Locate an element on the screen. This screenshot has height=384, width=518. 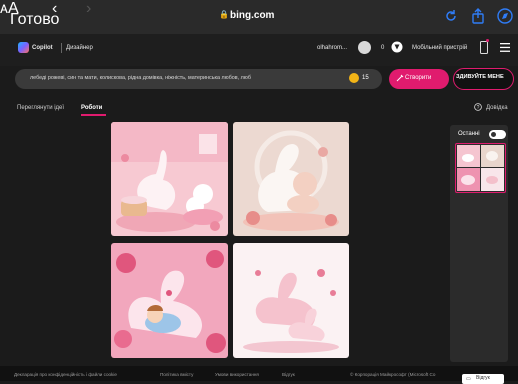
mobile-device-label: Мобільний пристрій is located at coordinates (439, 48).